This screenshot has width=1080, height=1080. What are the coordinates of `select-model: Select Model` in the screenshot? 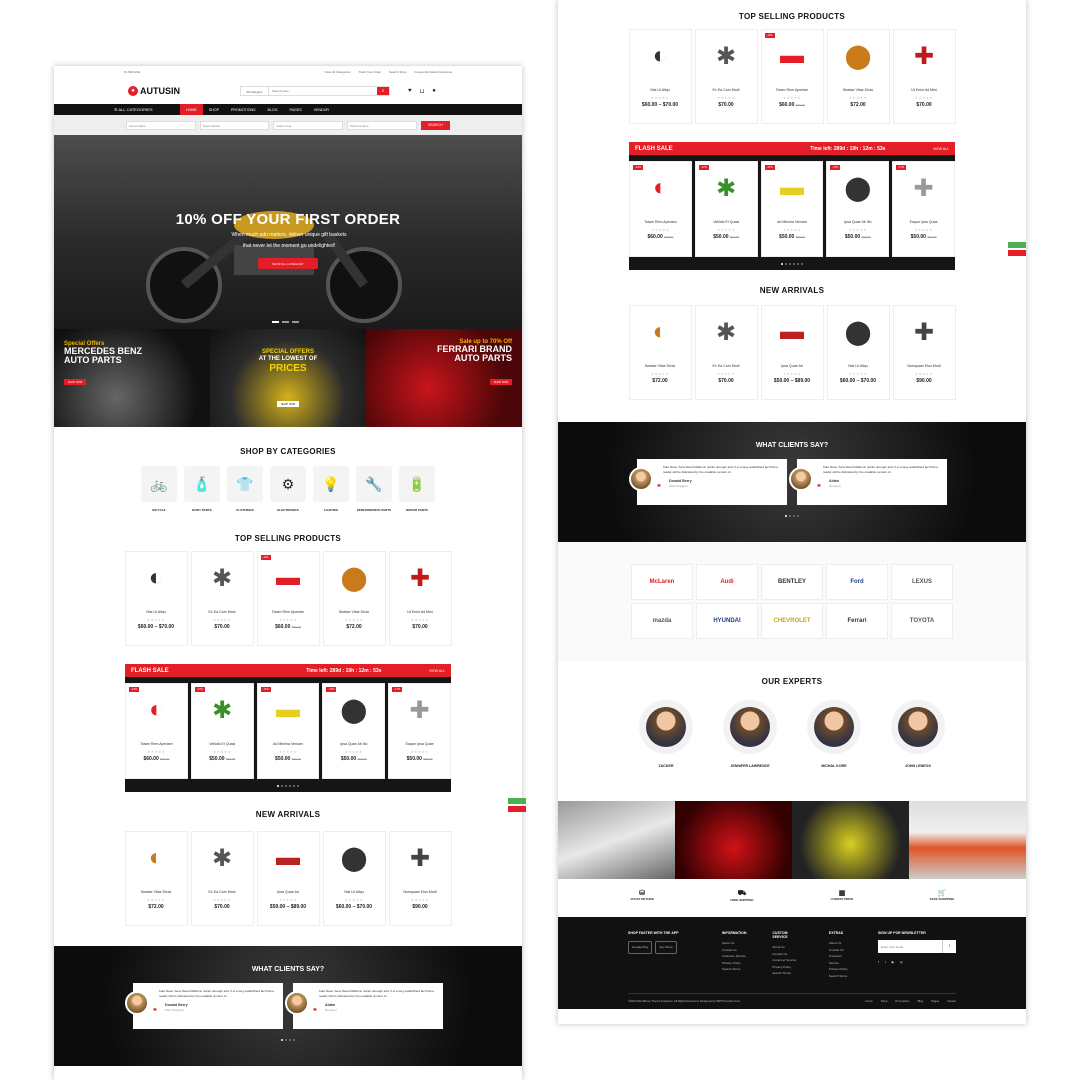 It's located at (234, 125).